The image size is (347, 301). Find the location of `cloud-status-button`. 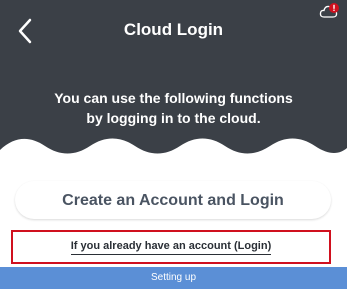

cloud-status-button is located at coordinates (330, 12).